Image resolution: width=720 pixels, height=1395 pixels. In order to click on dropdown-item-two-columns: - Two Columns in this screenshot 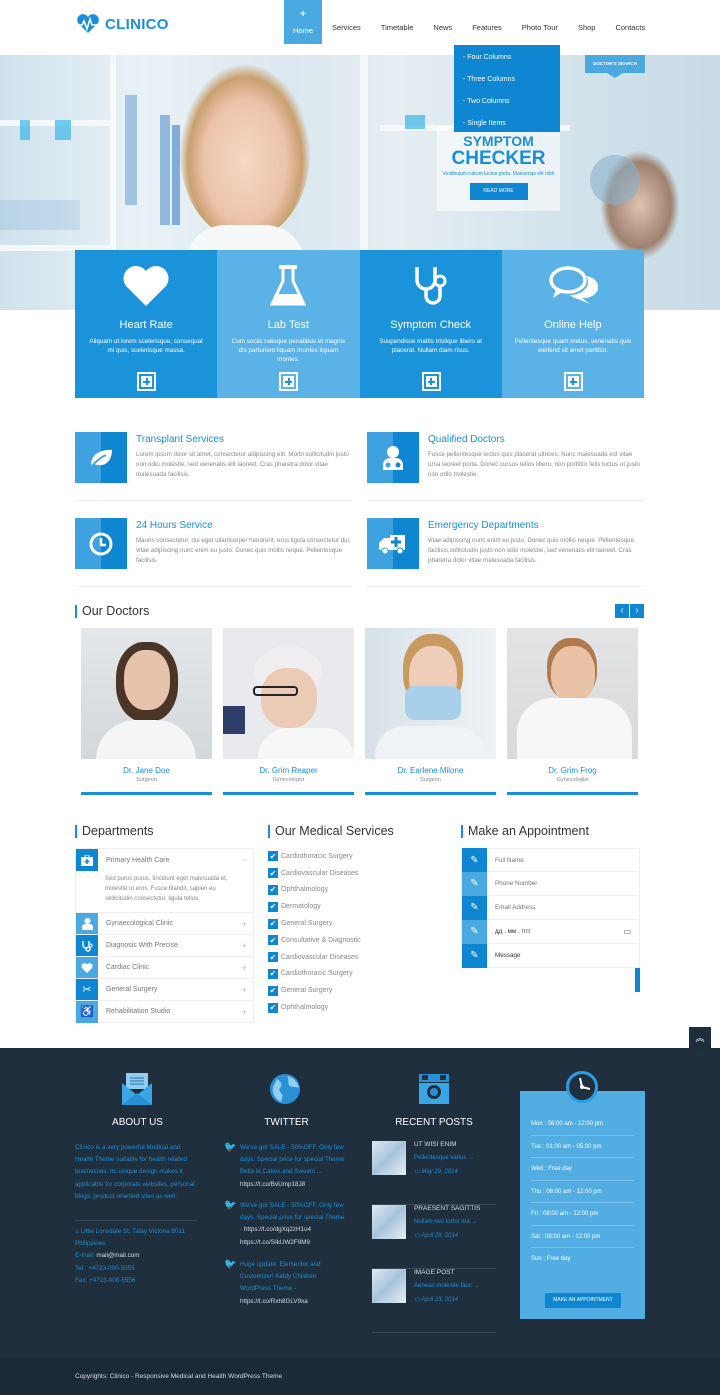, I will do `click(507, 102)`.